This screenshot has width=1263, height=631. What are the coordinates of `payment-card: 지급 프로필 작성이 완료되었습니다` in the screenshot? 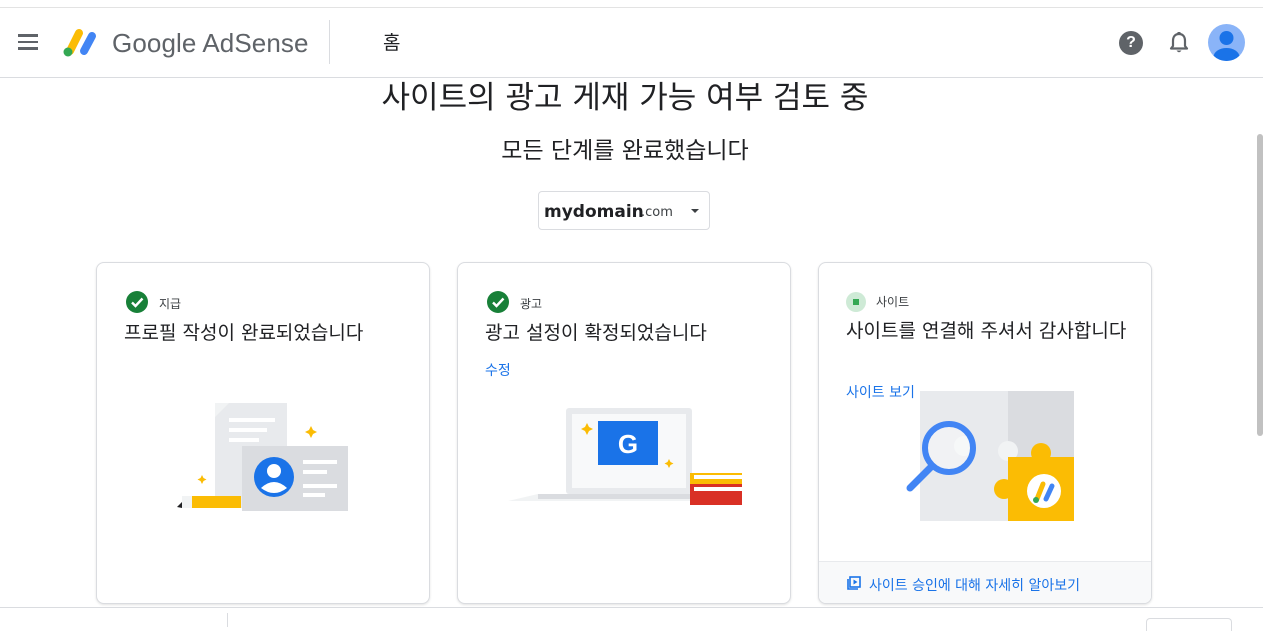 It's located at (263, 433).